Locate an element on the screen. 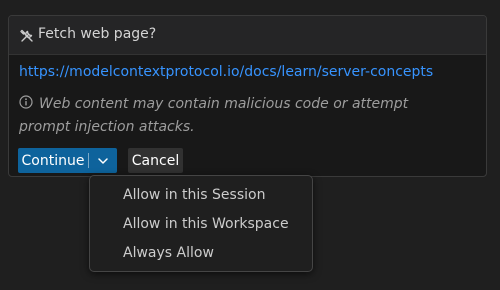 Image resolution: width=500 pixels, height=290 pixels. menu-item-allow-workspace: Allow in this Workspace is located at coordinates (201, 224).